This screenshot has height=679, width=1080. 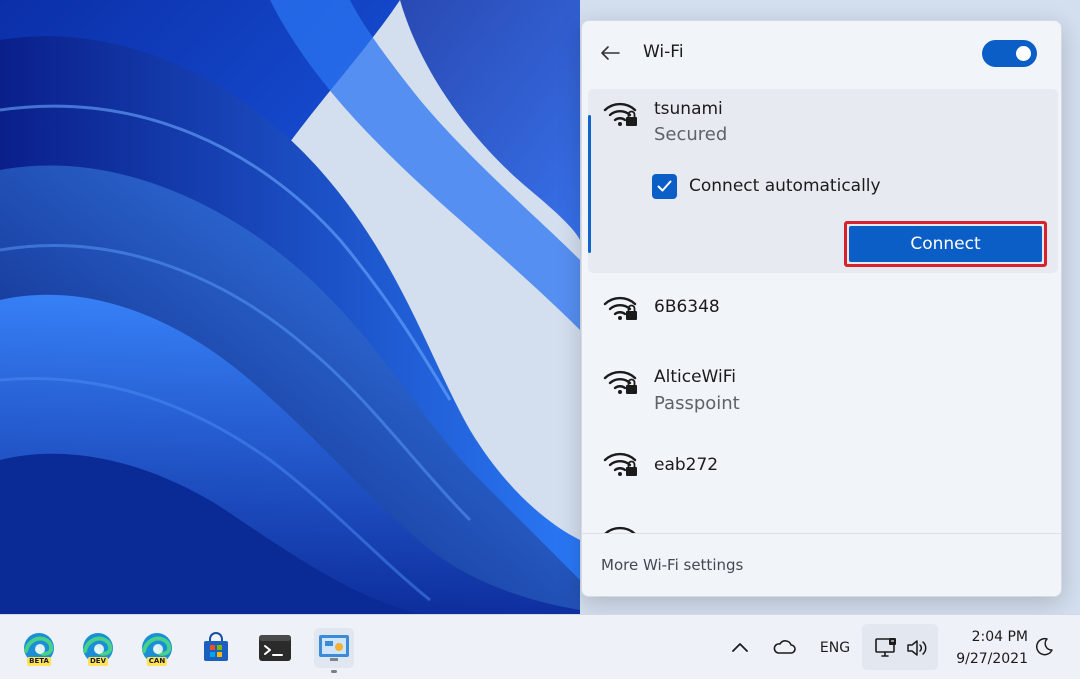 I want to click on connect-button: Connect, so click(x=945, y=244).